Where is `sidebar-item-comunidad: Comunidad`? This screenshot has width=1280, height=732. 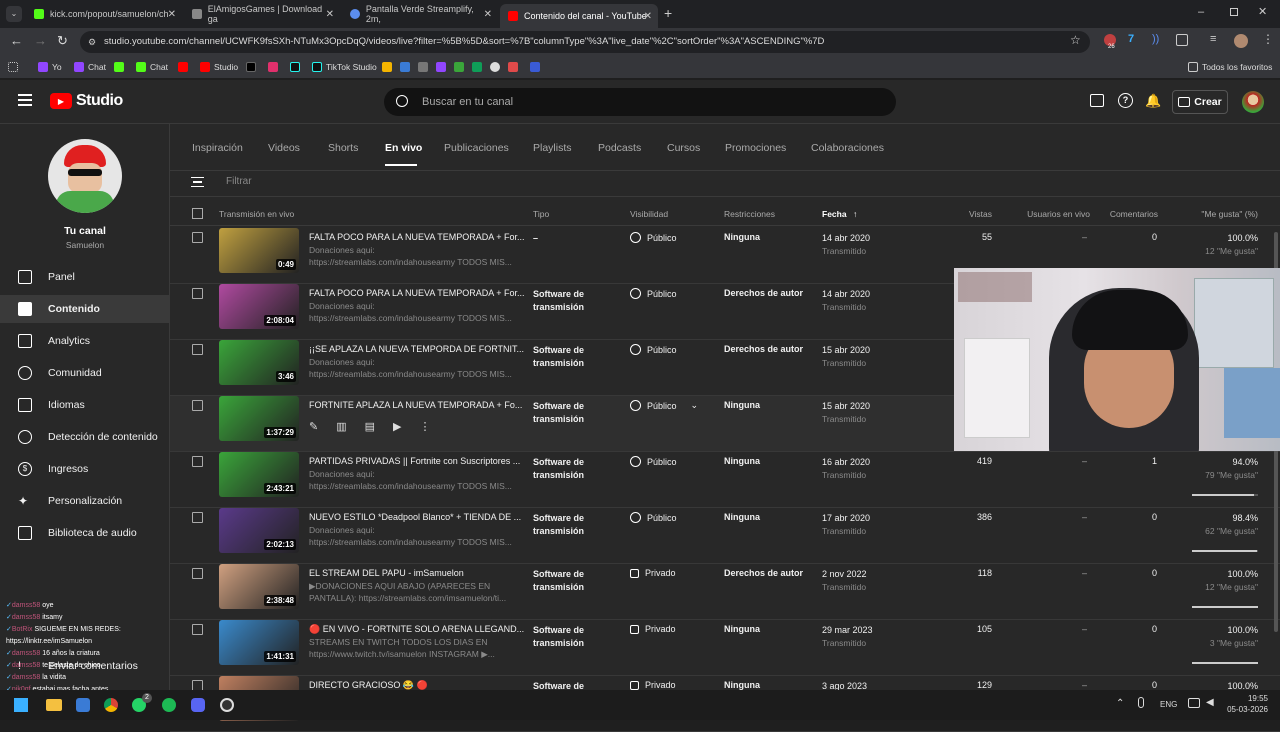 sidebar-item-comunidad: Comunidad is located at coordinates (85, 373).